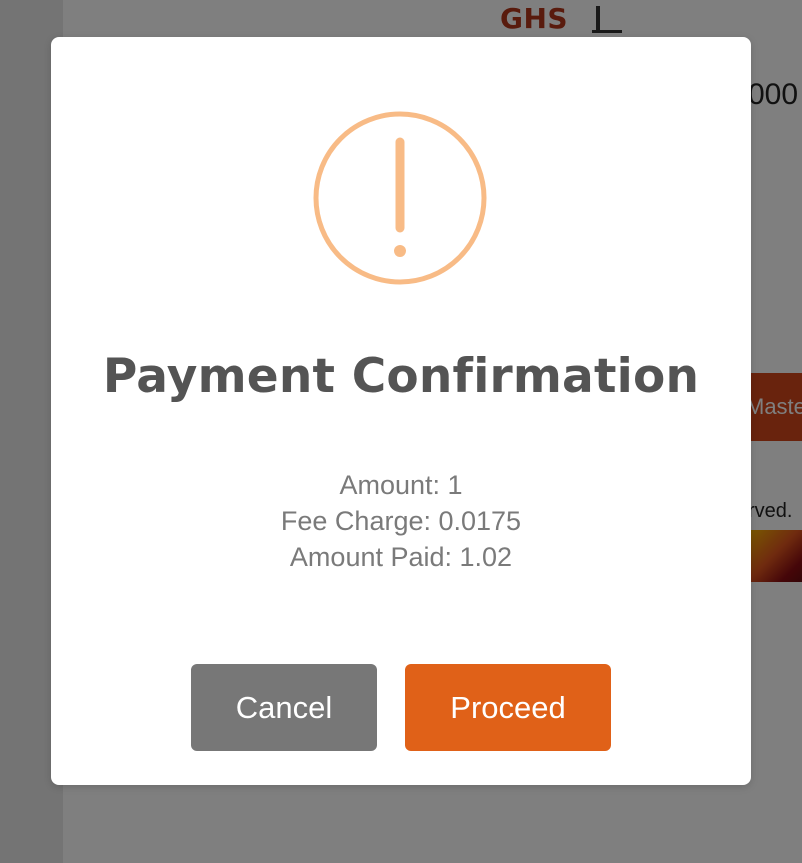  I want to click on fee-charge-text: Fee Charge: 0.0175, so click(401, 521).